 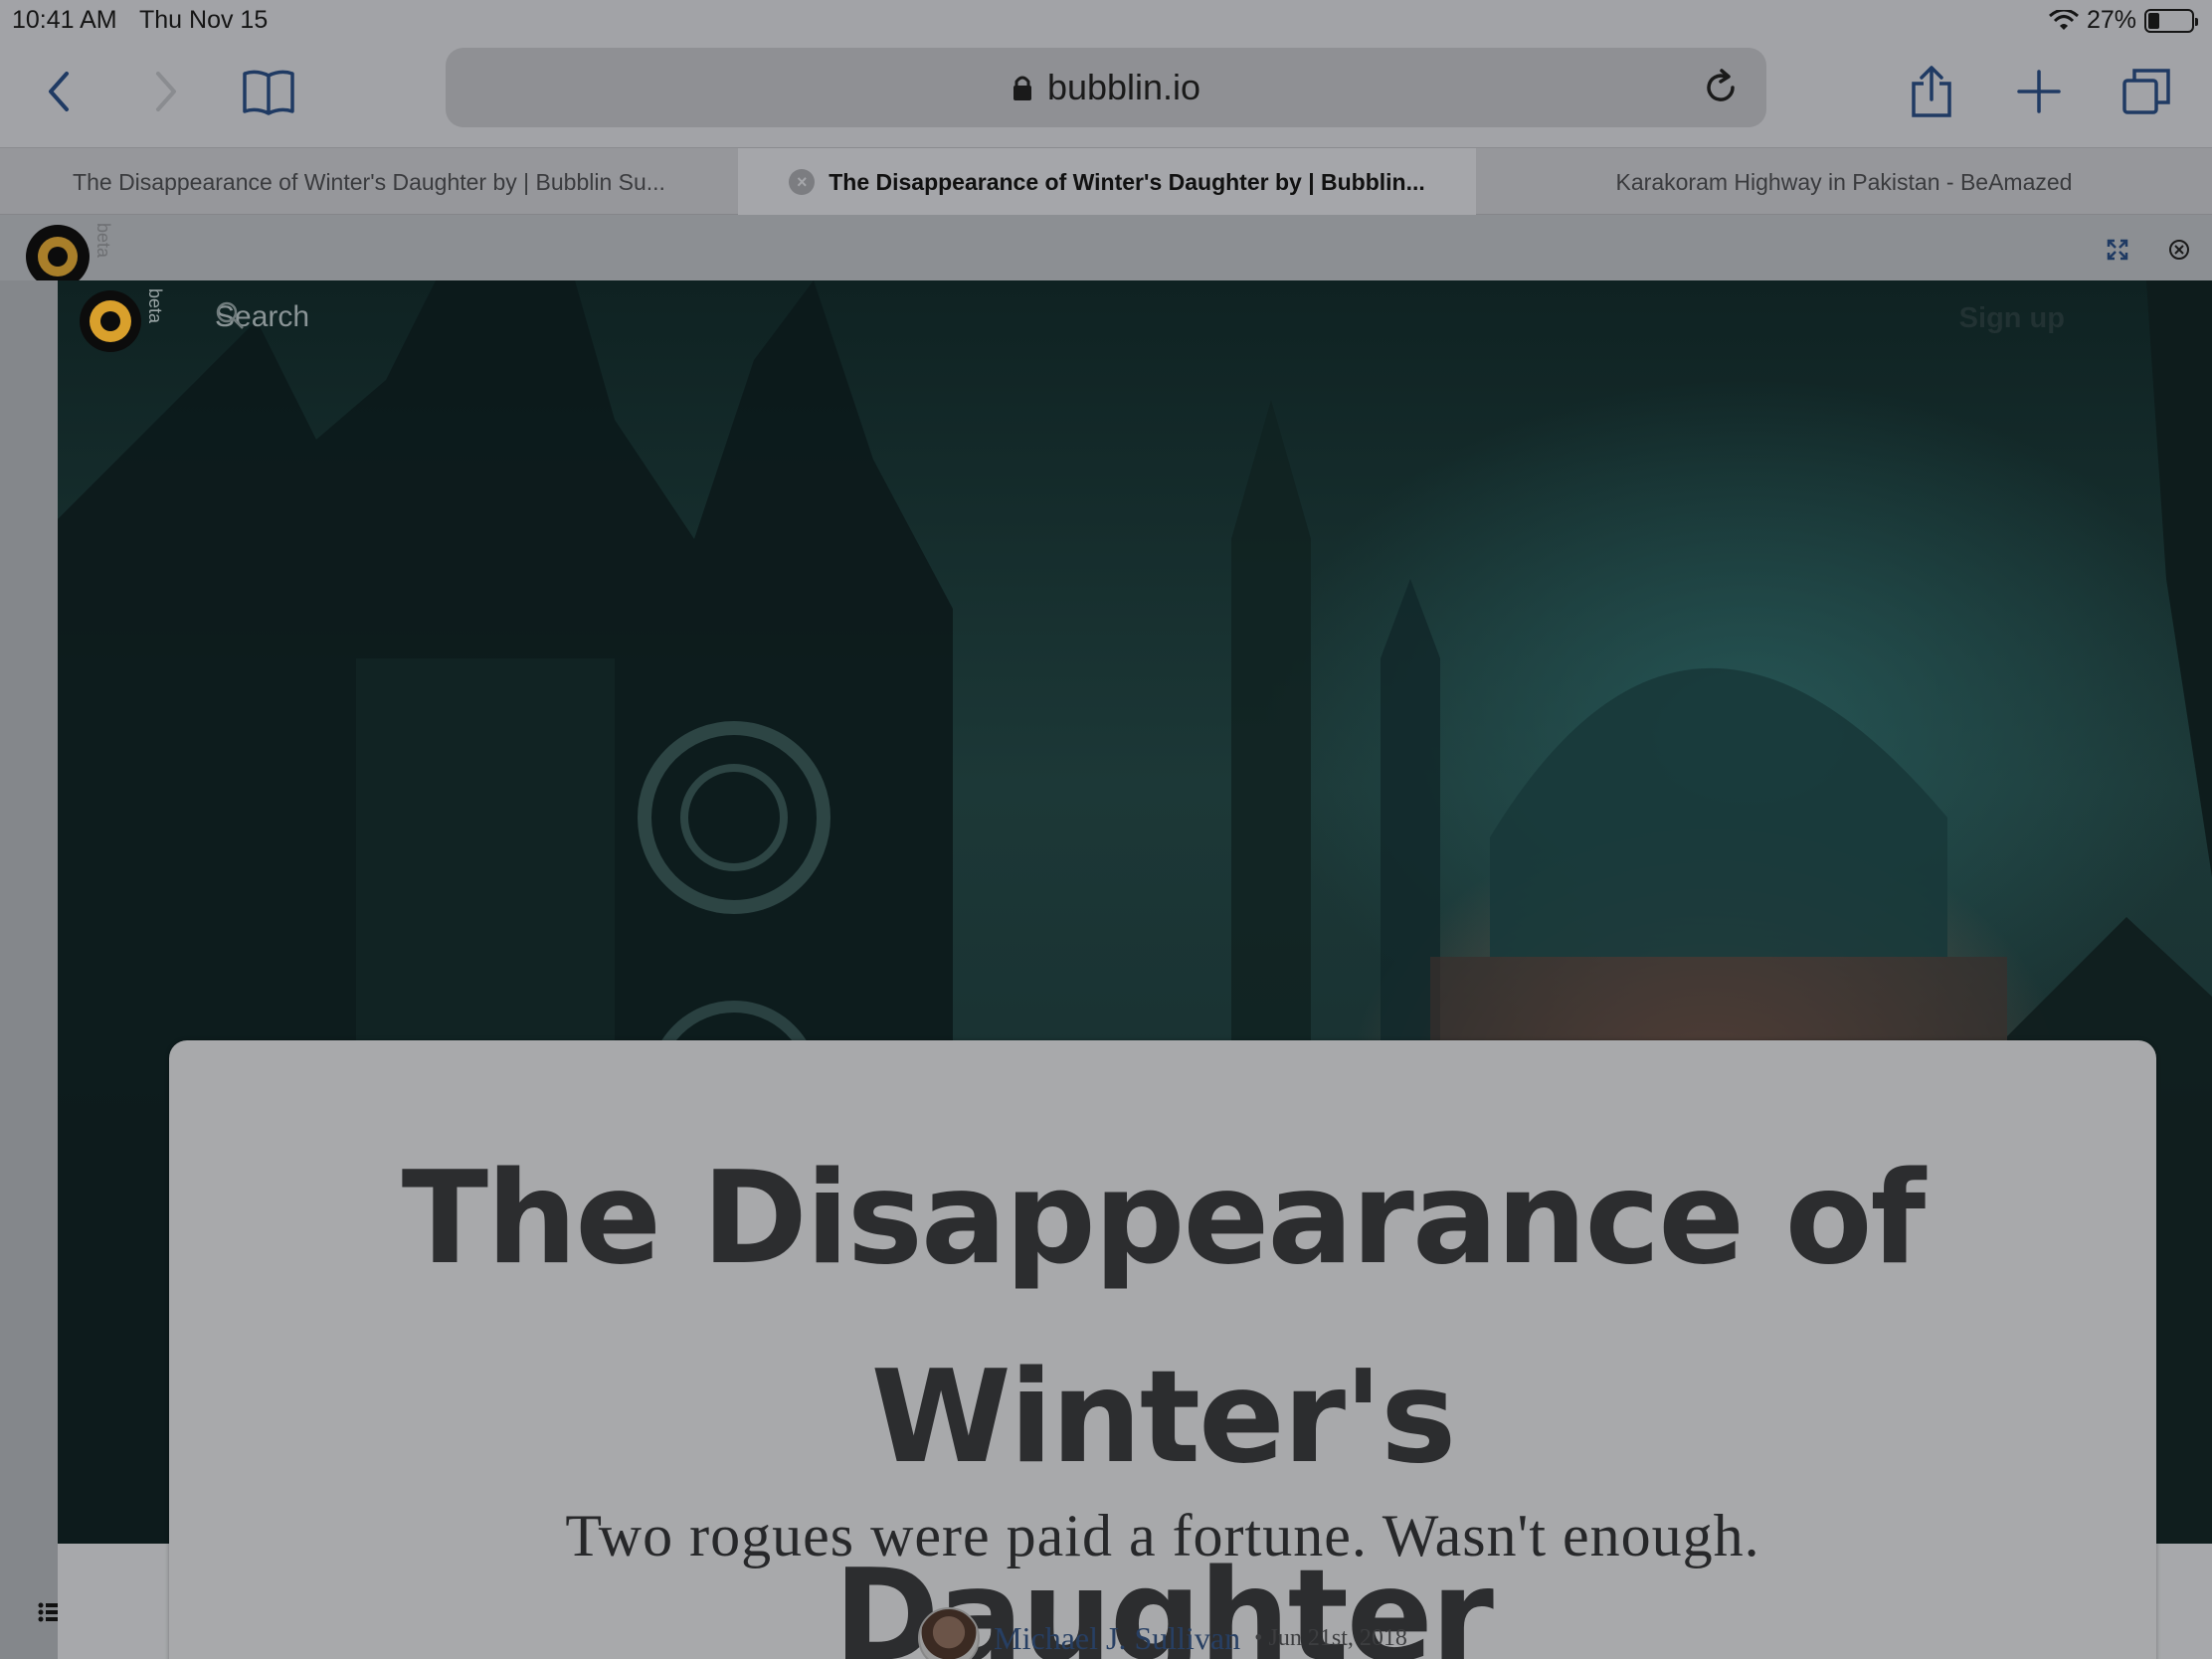 I want to click on expand-icon, so click(x=2117, y=250).